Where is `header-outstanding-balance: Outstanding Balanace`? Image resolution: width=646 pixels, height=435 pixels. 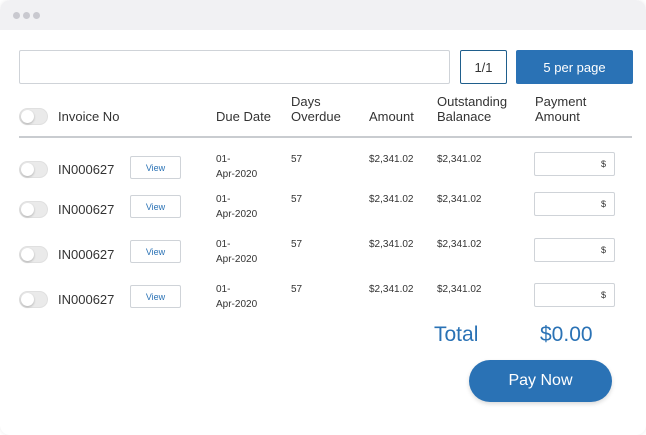
header-outstanding-balance: Outstanding Balanace is located at coordinates (472, 109).